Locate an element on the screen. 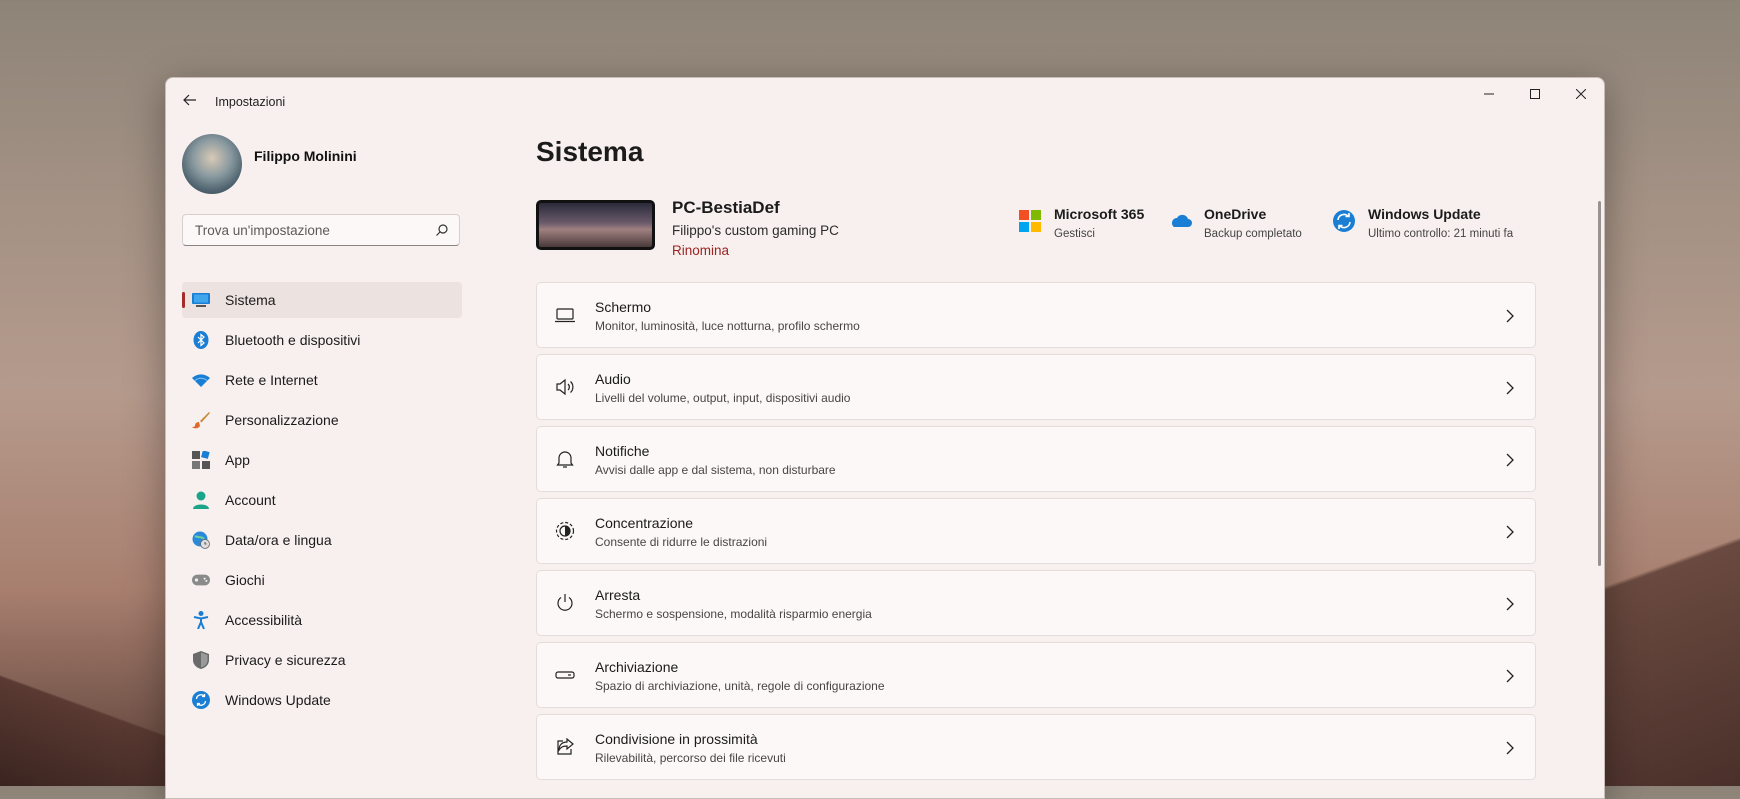 The image size is (1740, 799). title-bar: Impostazioni is located at coordinates (885, 100).